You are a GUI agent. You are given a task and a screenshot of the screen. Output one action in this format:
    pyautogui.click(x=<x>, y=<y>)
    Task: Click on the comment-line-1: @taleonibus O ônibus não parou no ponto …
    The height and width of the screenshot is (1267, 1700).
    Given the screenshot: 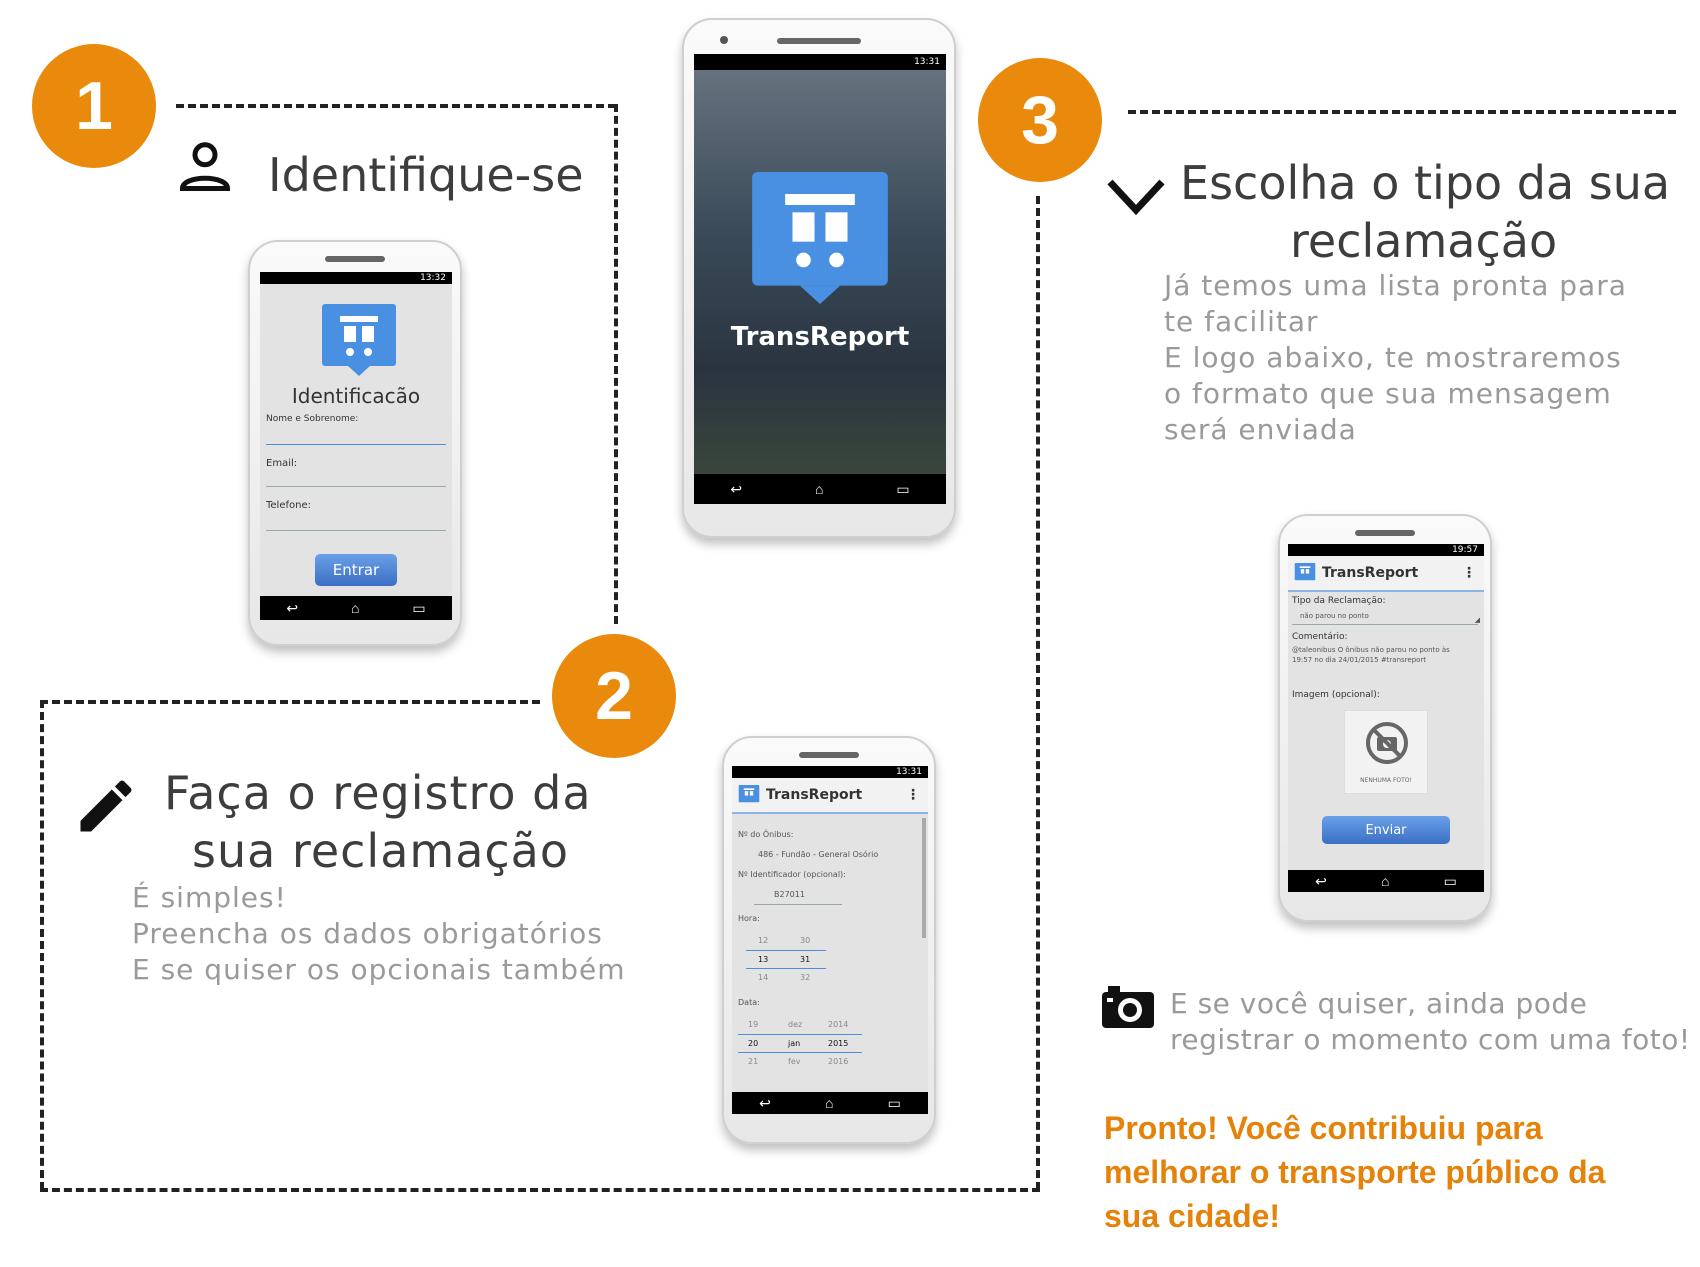 What is the action you would take?
    pyautogui.click(x=1371, y=650)
    